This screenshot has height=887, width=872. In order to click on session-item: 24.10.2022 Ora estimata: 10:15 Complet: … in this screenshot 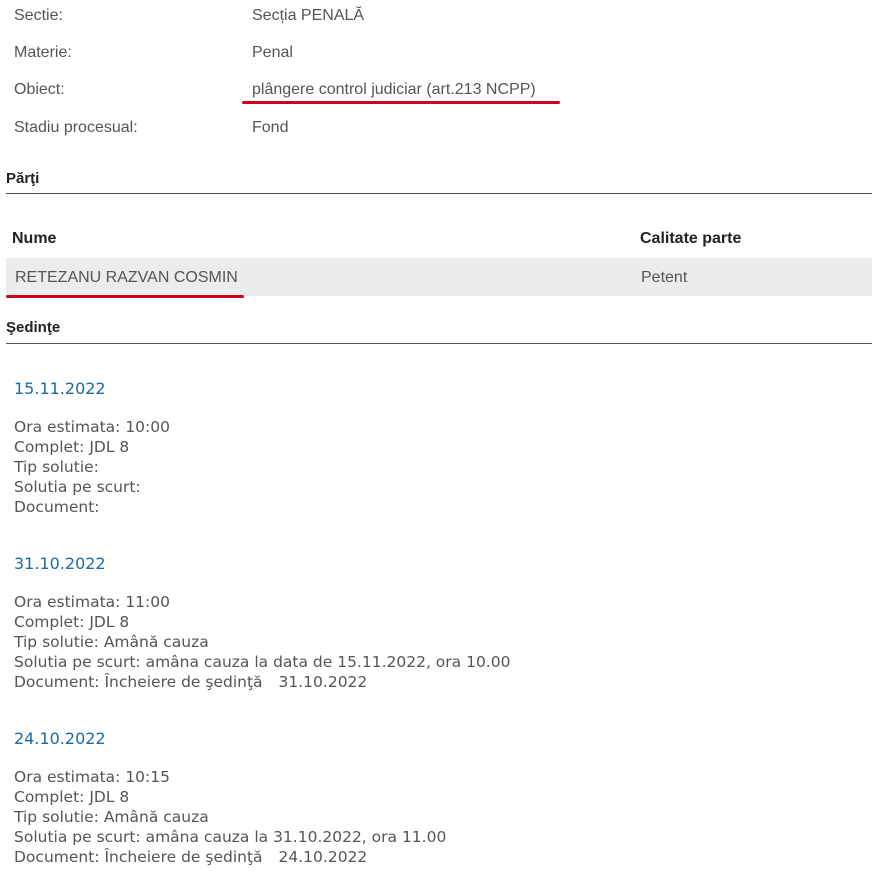, I will do `click(230, 798)`.